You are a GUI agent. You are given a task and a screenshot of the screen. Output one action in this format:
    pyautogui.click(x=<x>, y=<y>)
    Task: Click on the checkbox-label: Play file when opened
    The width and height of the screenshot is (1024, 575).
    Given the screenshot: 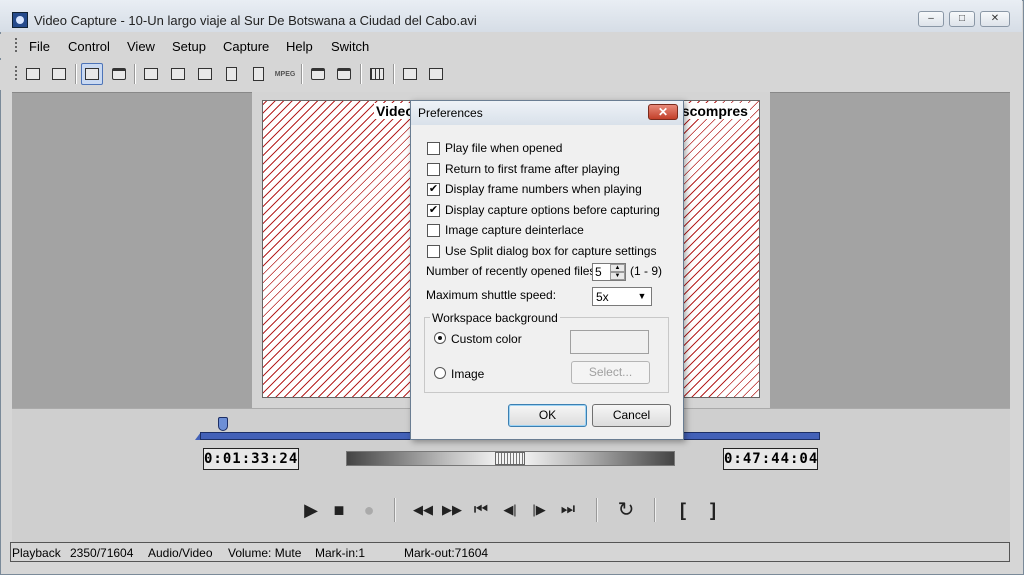 What is the action you would take?
    pyautogui.click(x=504, y=148)
    